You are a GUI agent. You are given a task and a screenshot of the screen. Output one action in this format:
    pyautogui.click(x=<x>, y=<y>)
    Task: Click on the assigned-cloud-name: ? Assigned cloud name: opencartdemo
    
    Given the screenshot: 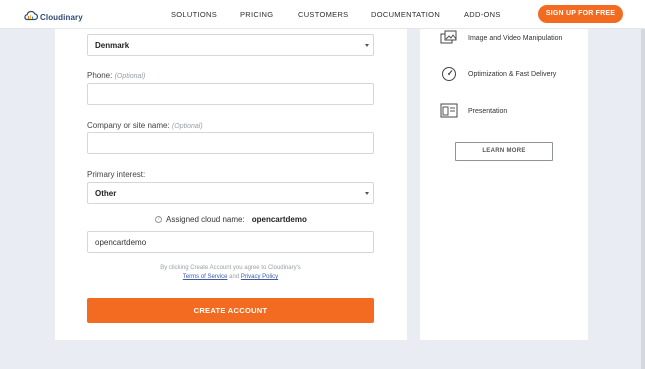 What is the action you would take?
    pyautogui.click(x=231, y=219)
    